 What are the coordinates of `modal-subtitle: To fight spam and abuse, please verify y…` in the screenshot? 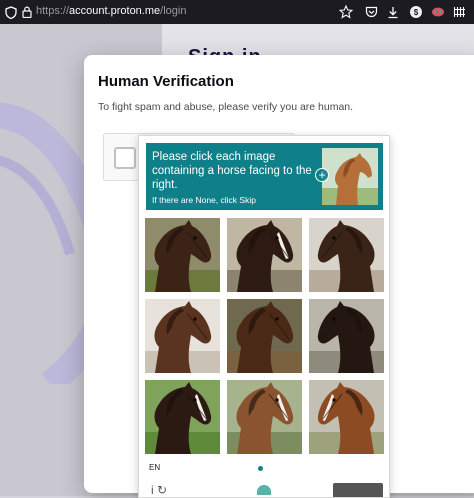 It's located at (226, 107).